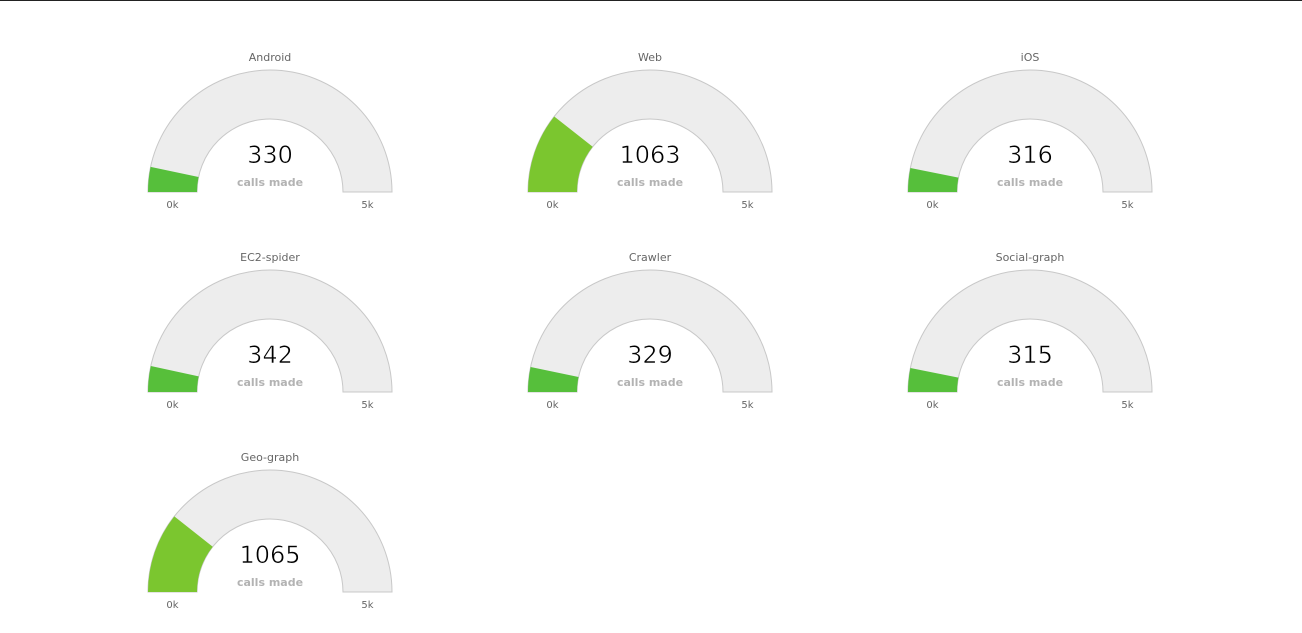  What do you see at coordinates (650, 355) in the screenshot?
I see `gauge-value: 329` at bounding box center [650, 355].